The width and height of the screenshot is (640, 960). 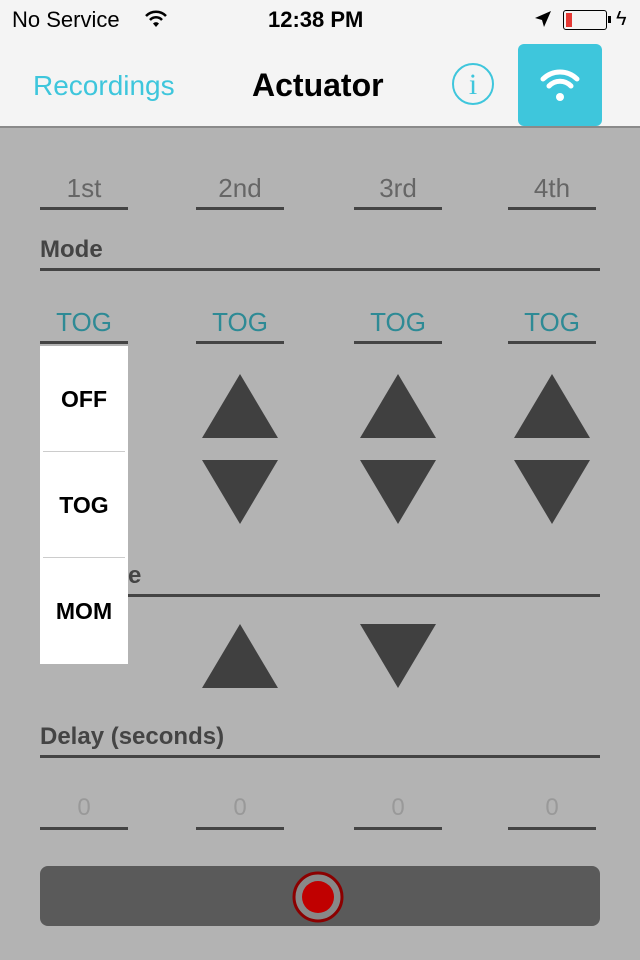 What do you see at coordinates (398, 656) in the screenshot?
I see `down-arrow` at bounding box center [398, 656].